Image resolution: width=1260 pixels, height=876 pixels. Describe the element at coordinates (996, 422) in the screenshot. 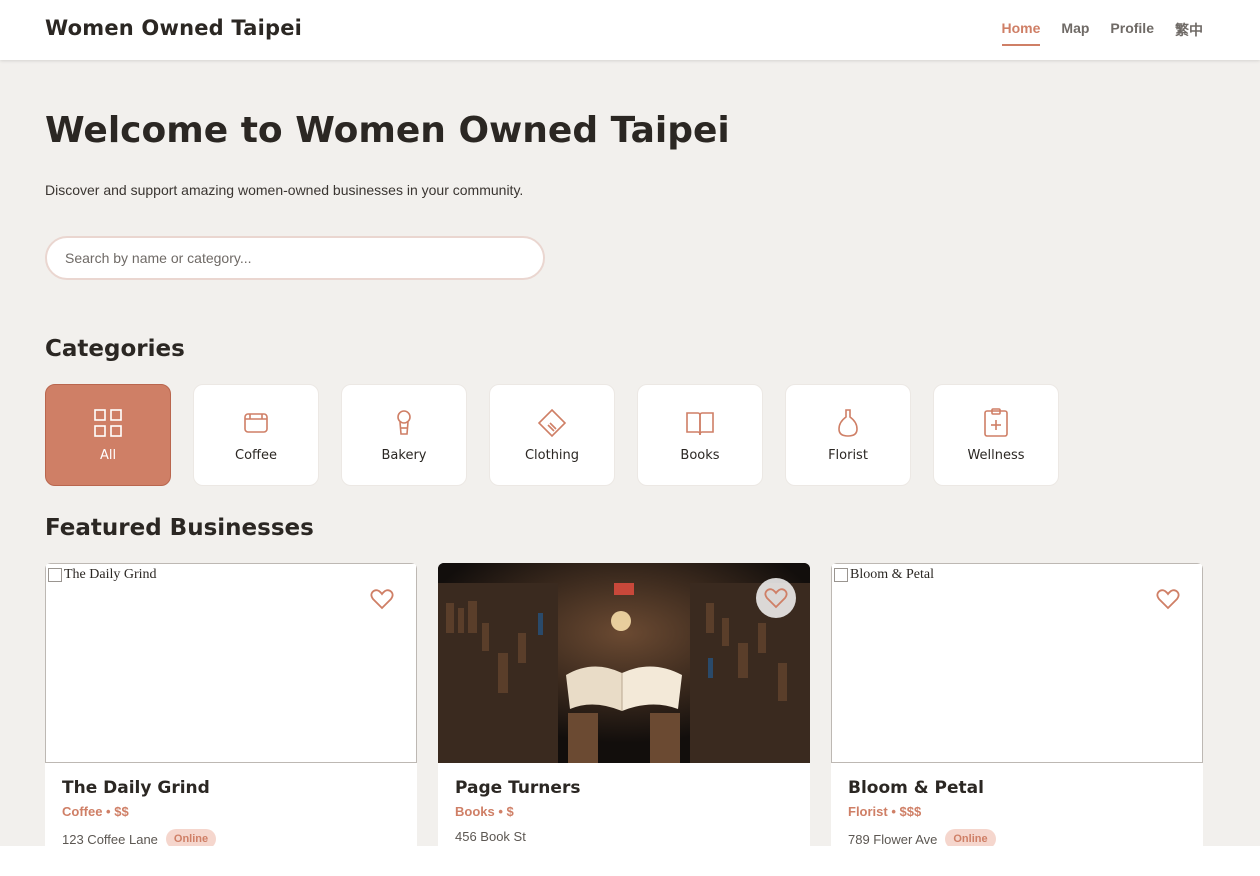

I see `medical-icon` at that location.